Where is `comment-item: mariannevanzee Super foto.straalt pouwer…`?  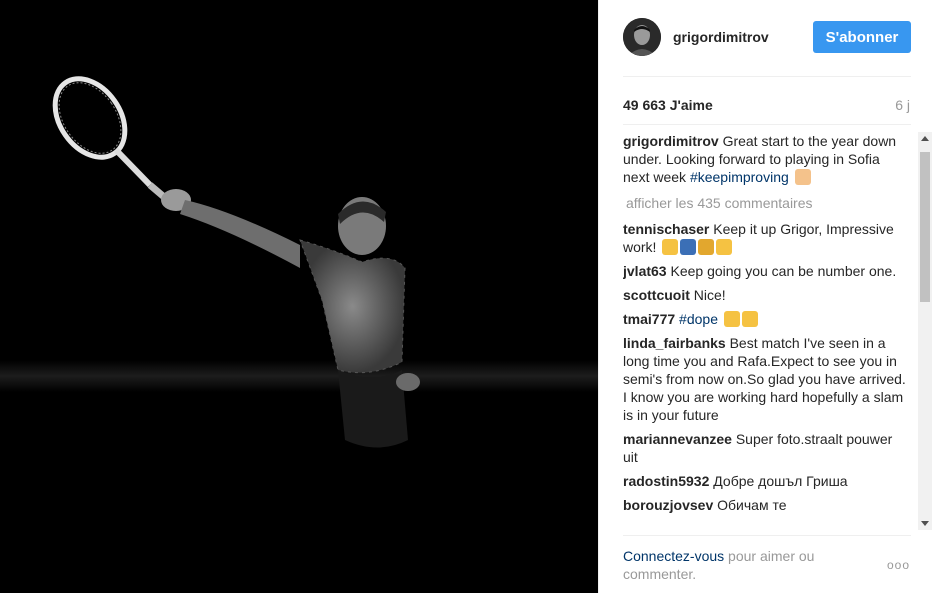 comment-item: mariannevanzee Super foto.straalt pouwer… is located at coordinates (765, 448).